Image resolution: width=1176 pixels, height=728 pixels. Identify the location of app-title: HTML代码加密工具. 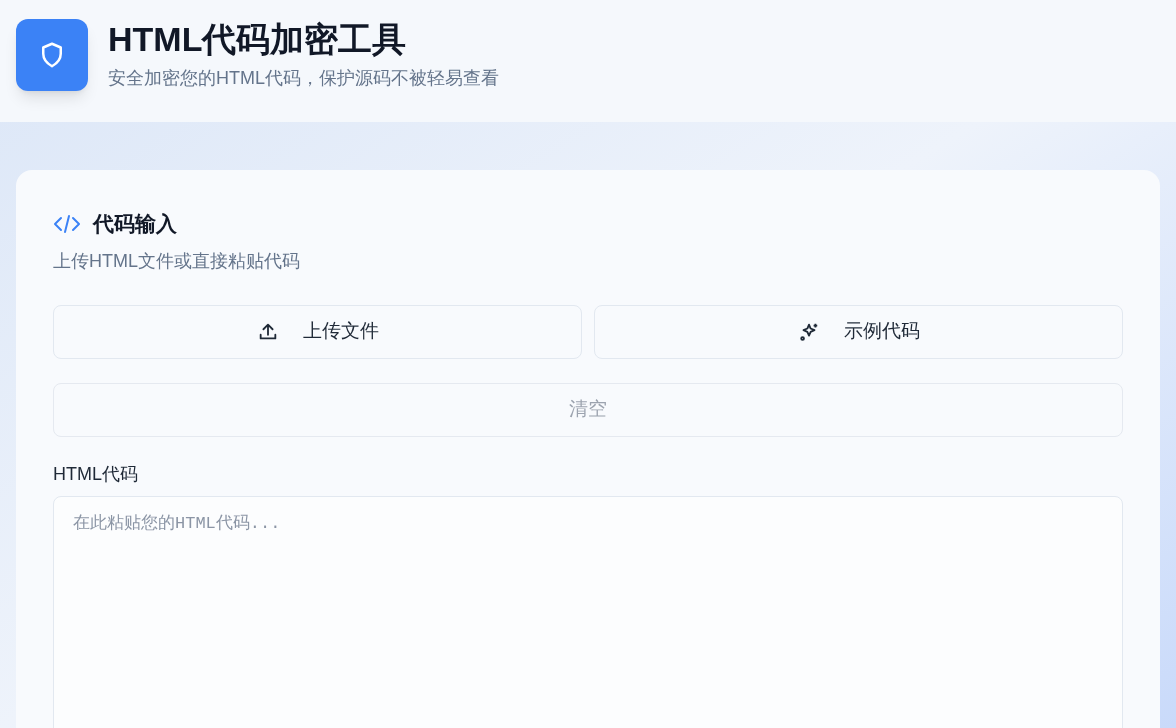
(258, 40).